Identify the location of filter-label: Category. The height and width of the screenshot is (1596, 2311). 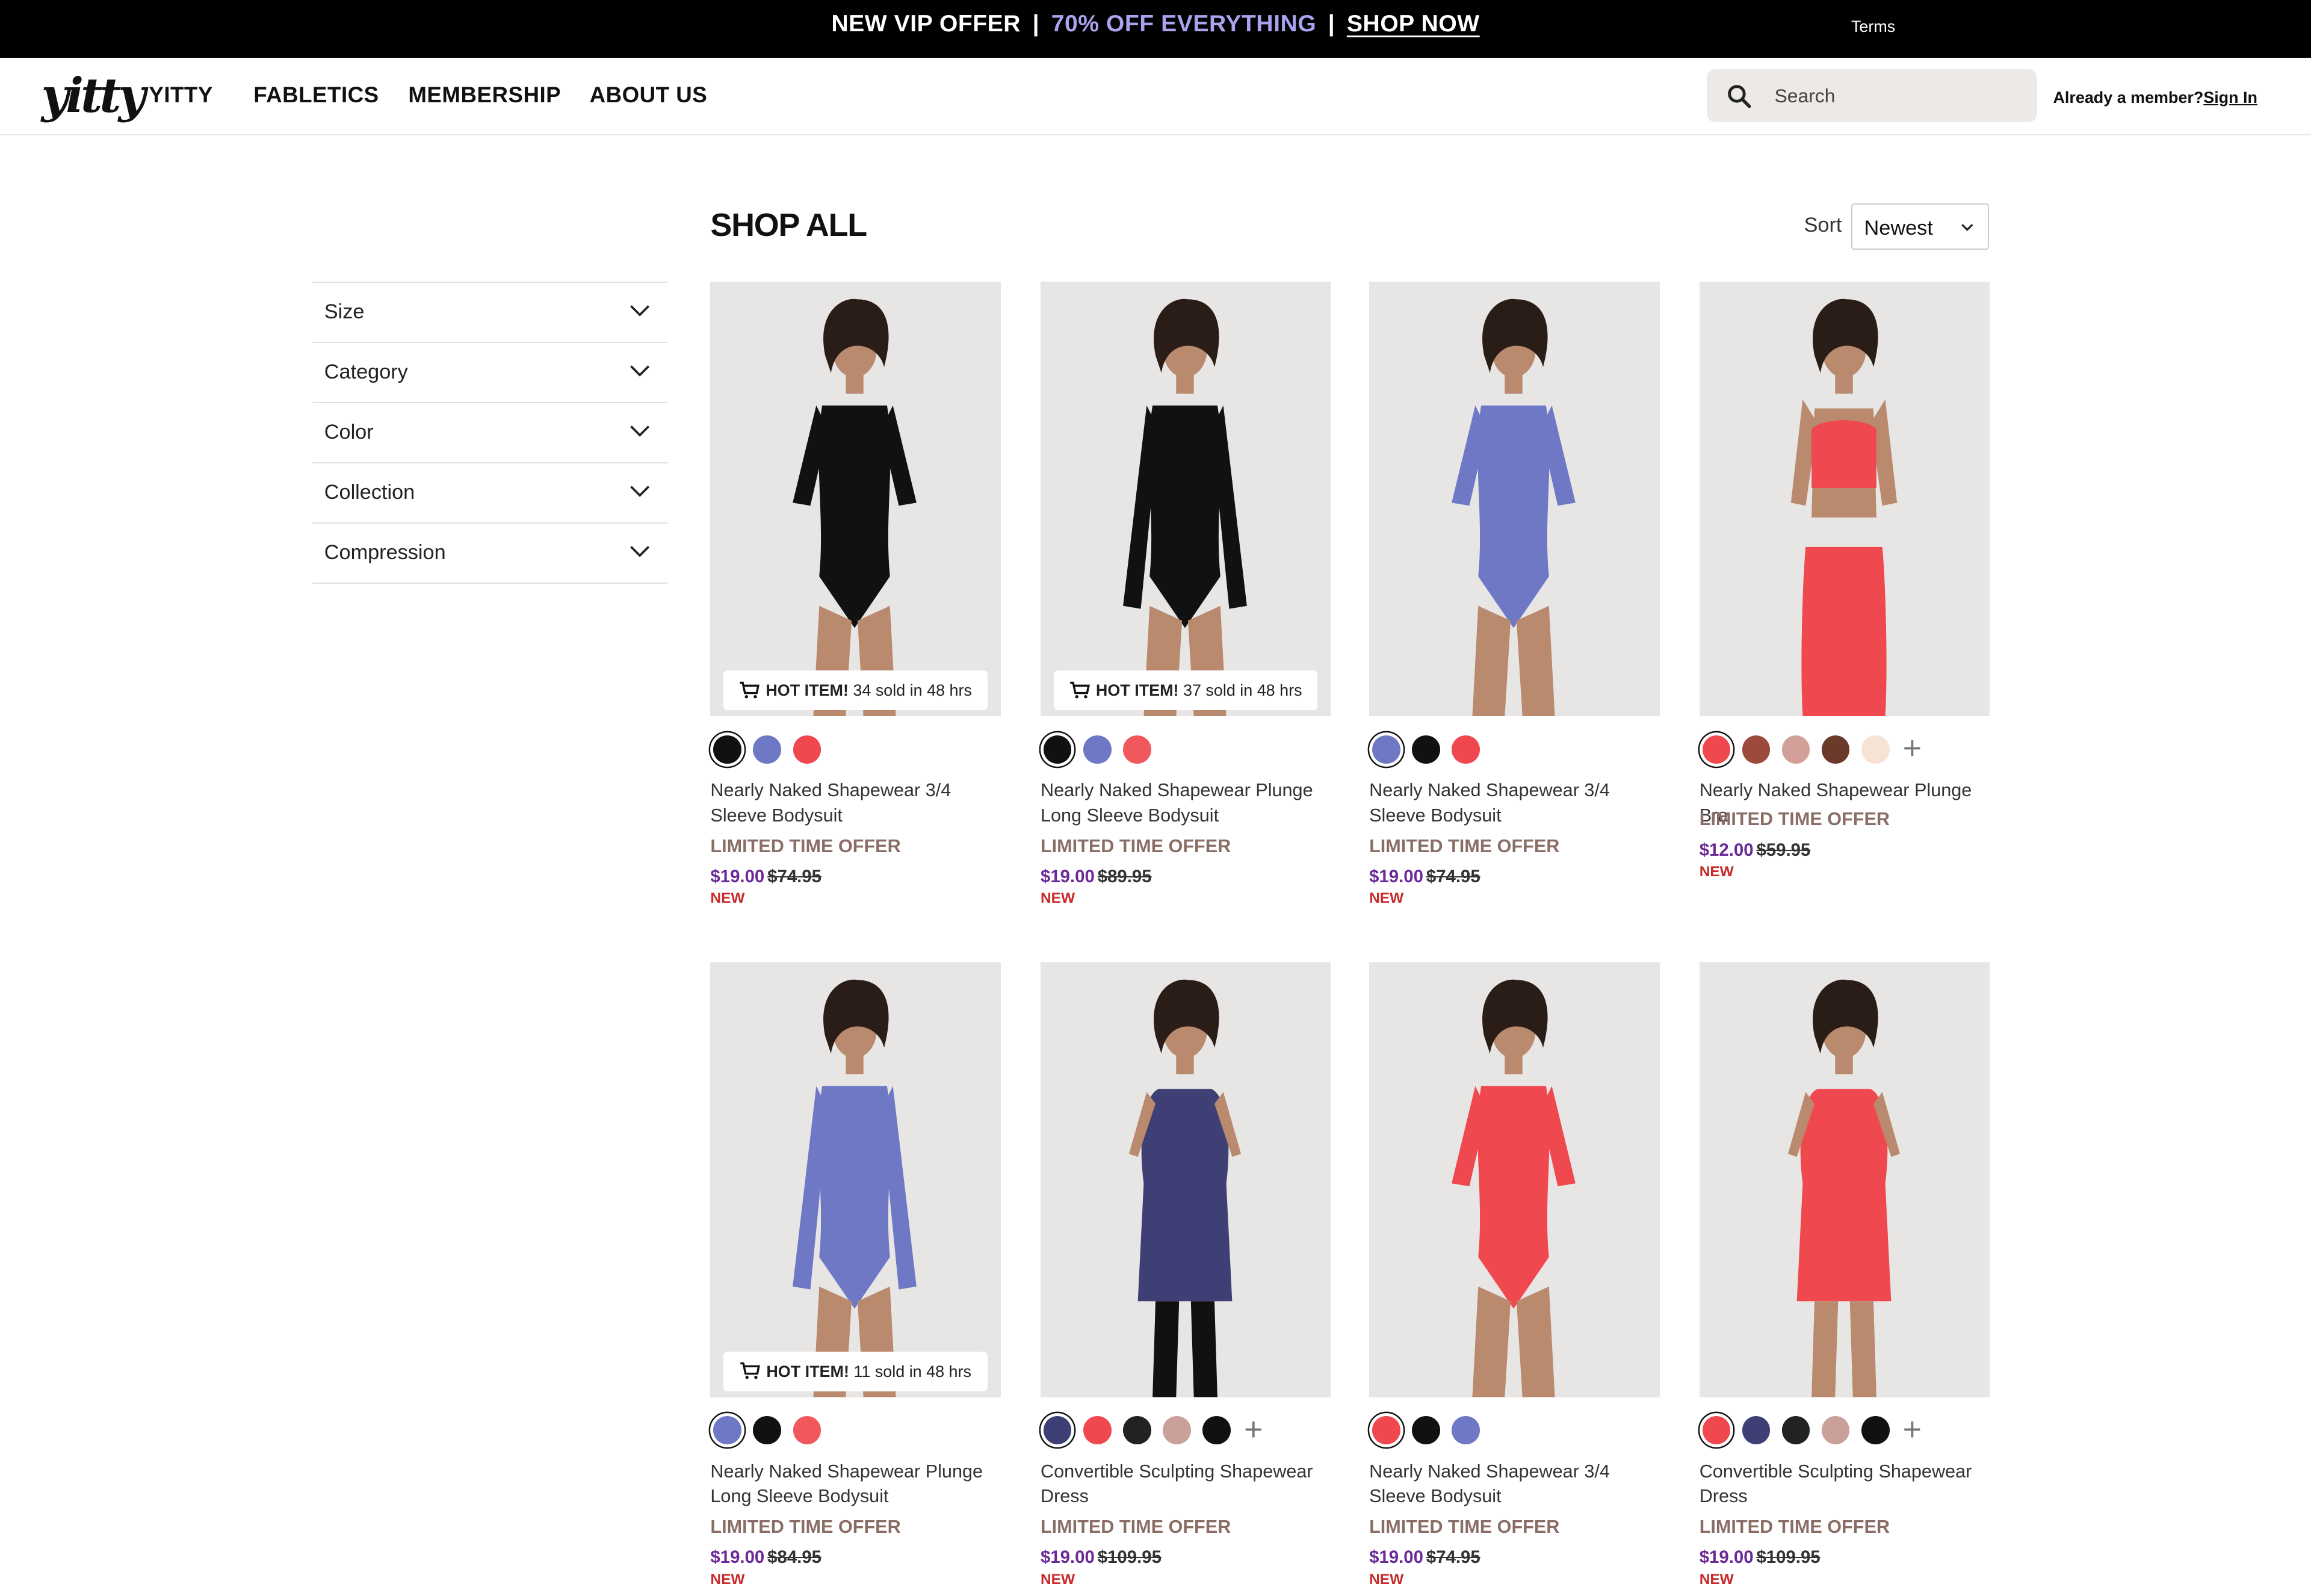
(366, 372).